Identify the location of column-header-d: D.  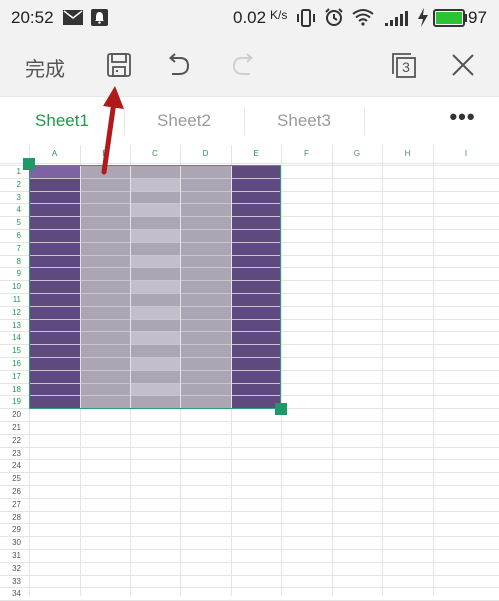
(205, 153).